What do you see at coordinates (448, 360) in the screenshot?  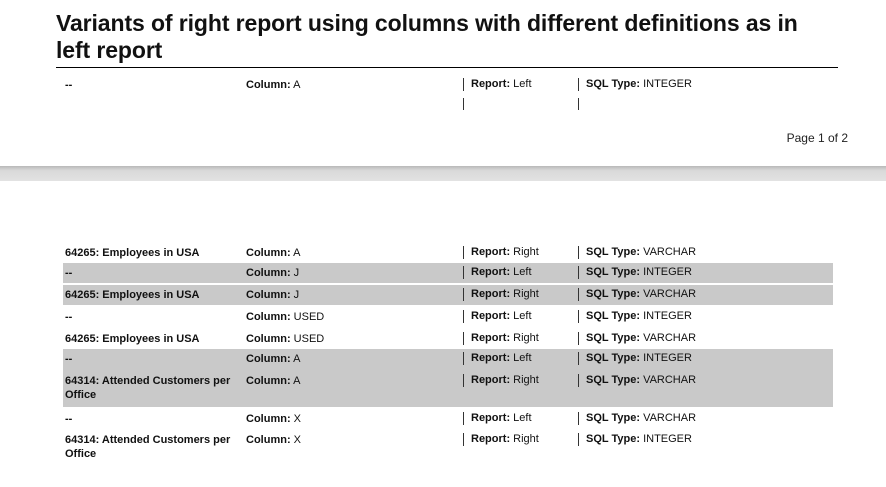 I see `report-row: -- Column: A Report: Left SQL Type: INTEGER` at bounding box center [448, 360].